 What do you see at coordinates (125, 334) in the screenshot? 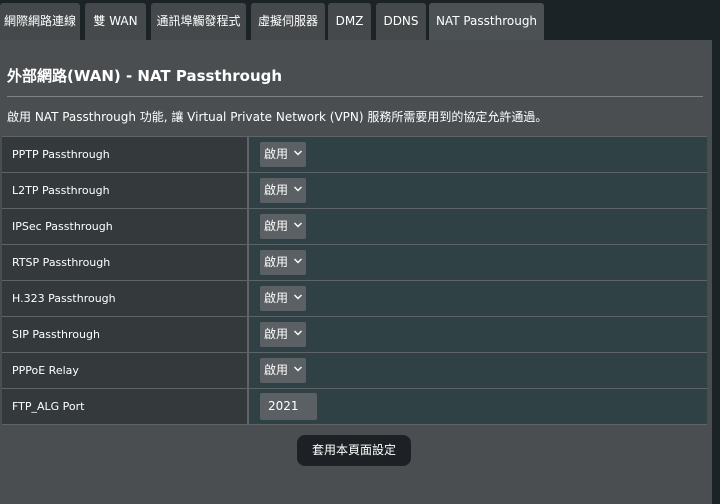
I see `row-label: SIP Passthrough` at bounding box center [125, 334].